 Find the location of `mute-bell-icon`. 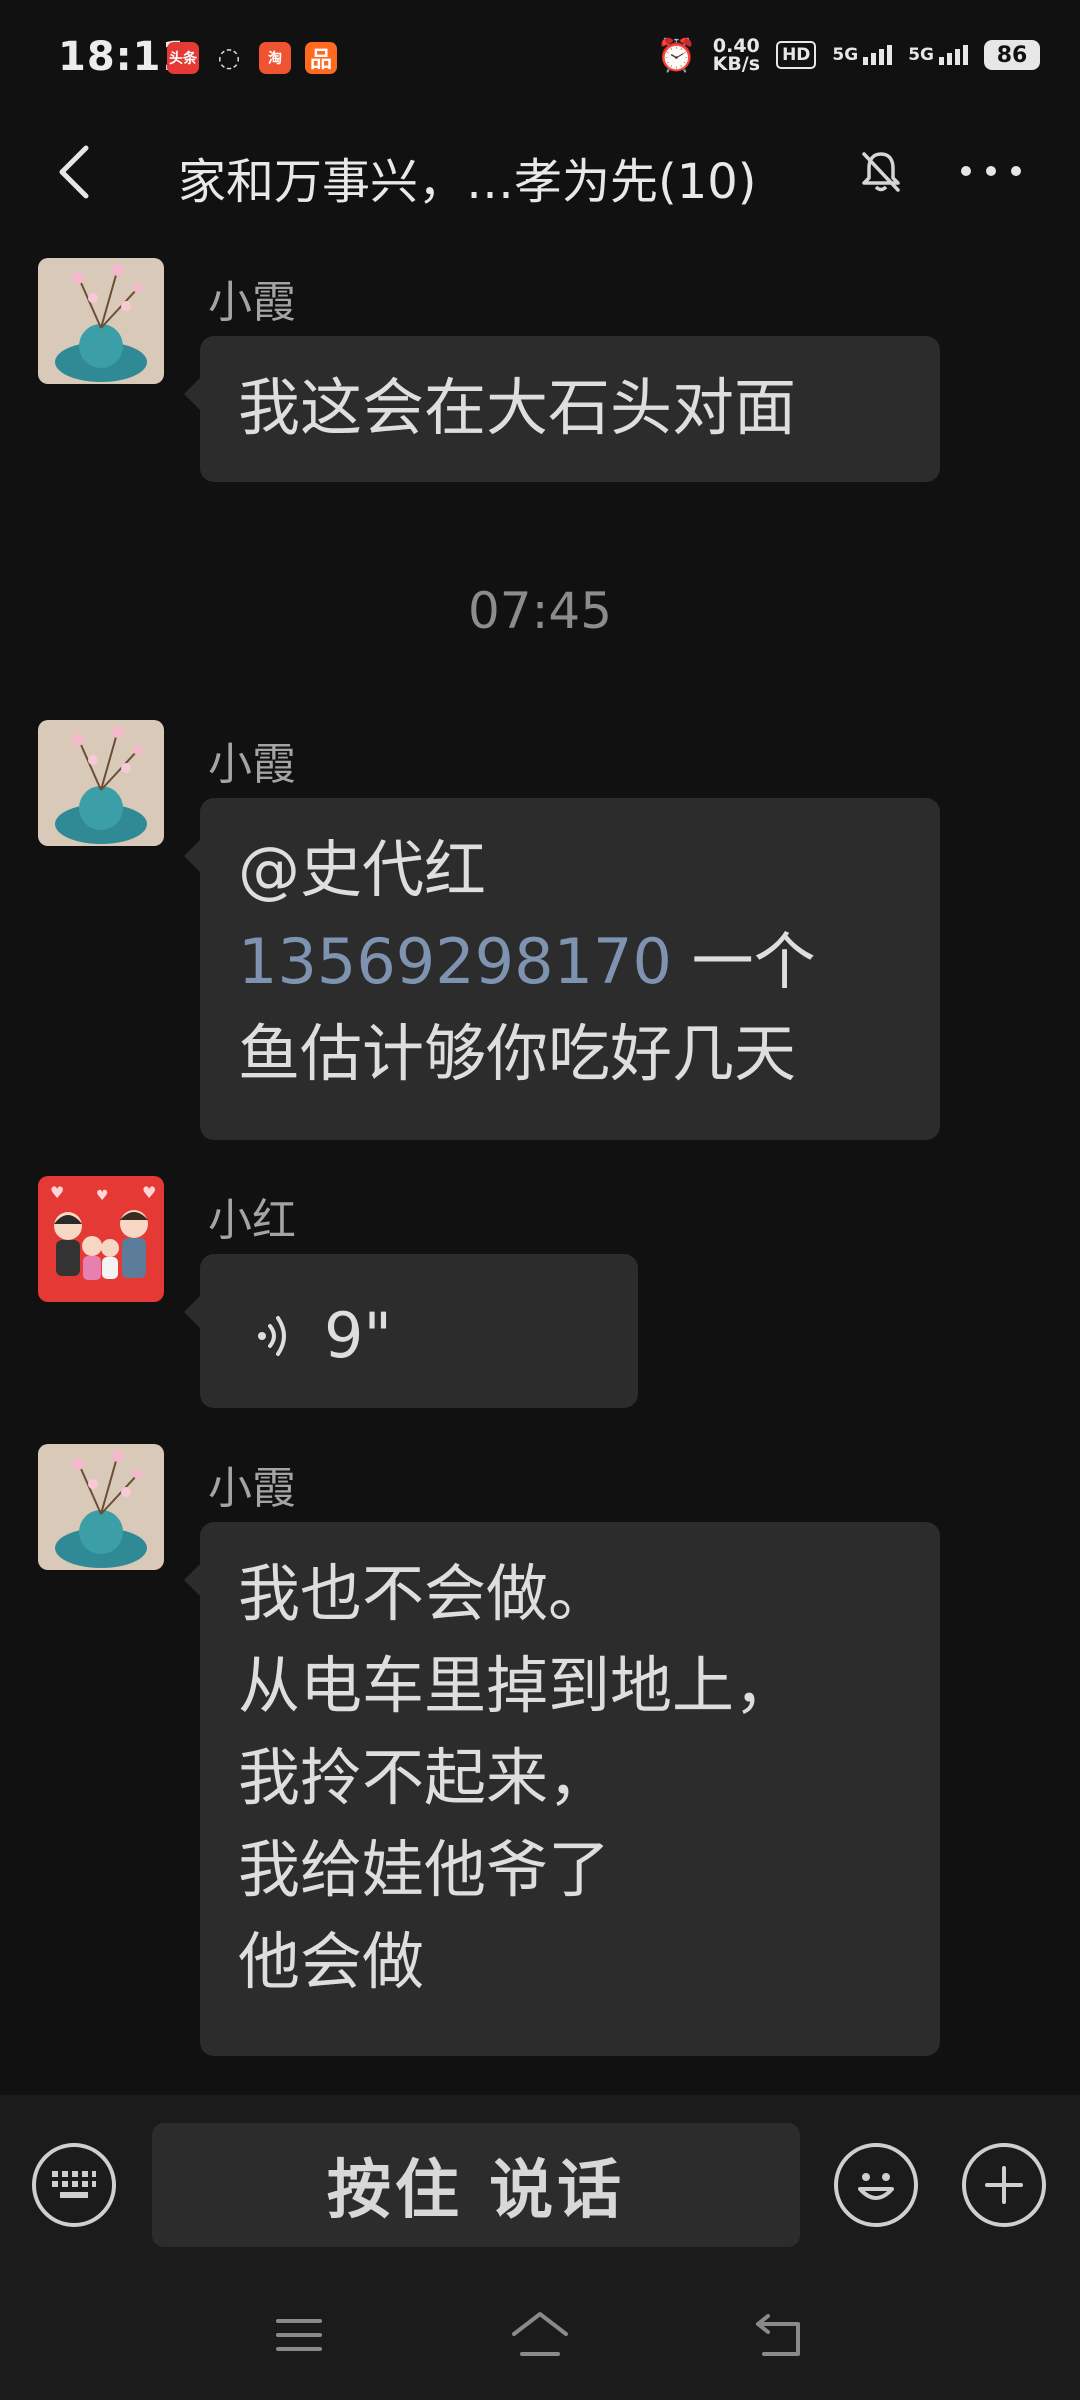

mute-bell-icon is located at coordinates (881, 172).